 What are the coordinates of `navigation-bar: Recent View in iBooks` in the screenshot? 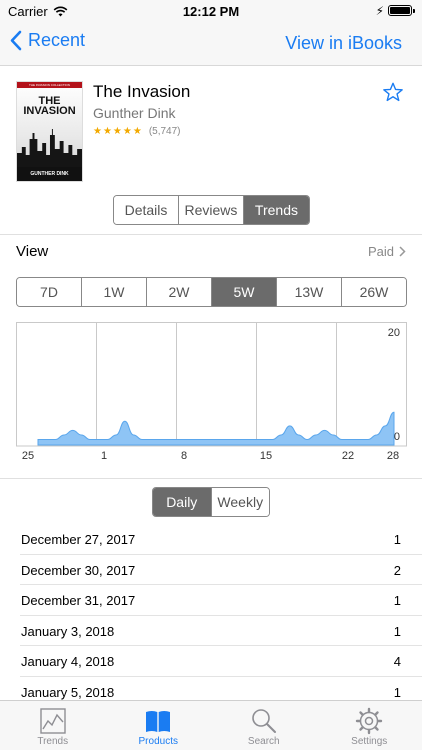 It's located at (211, 44).